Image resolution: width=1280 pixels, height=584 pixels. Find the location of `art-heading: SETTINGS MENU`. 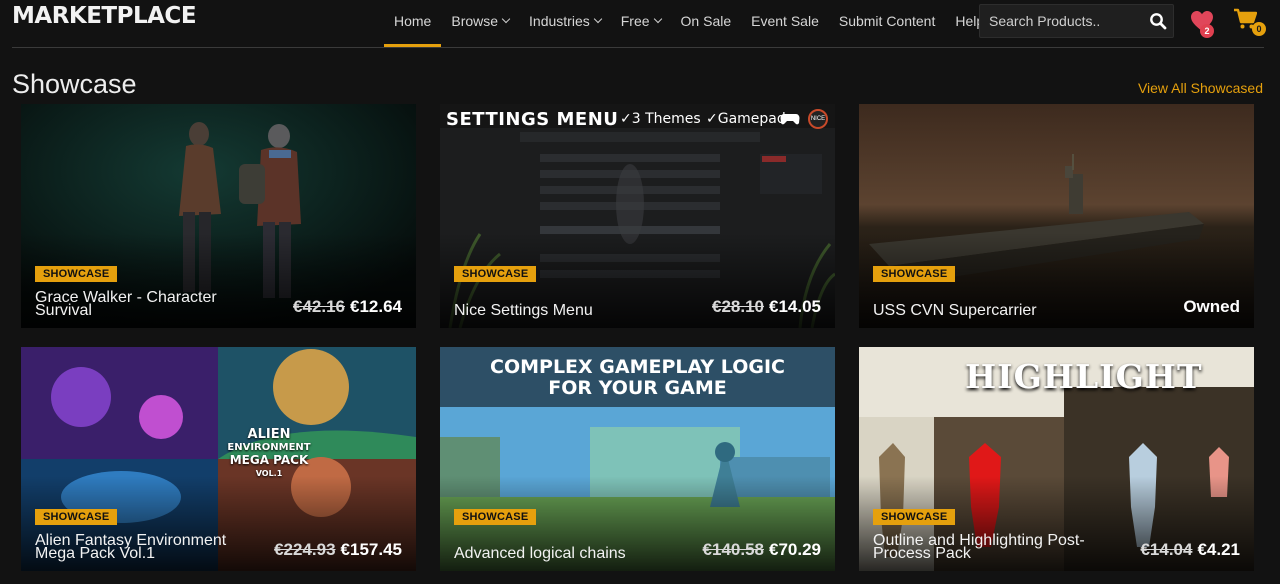

art-heading: SETTINGS MENU is located at coordinates (532, 119).